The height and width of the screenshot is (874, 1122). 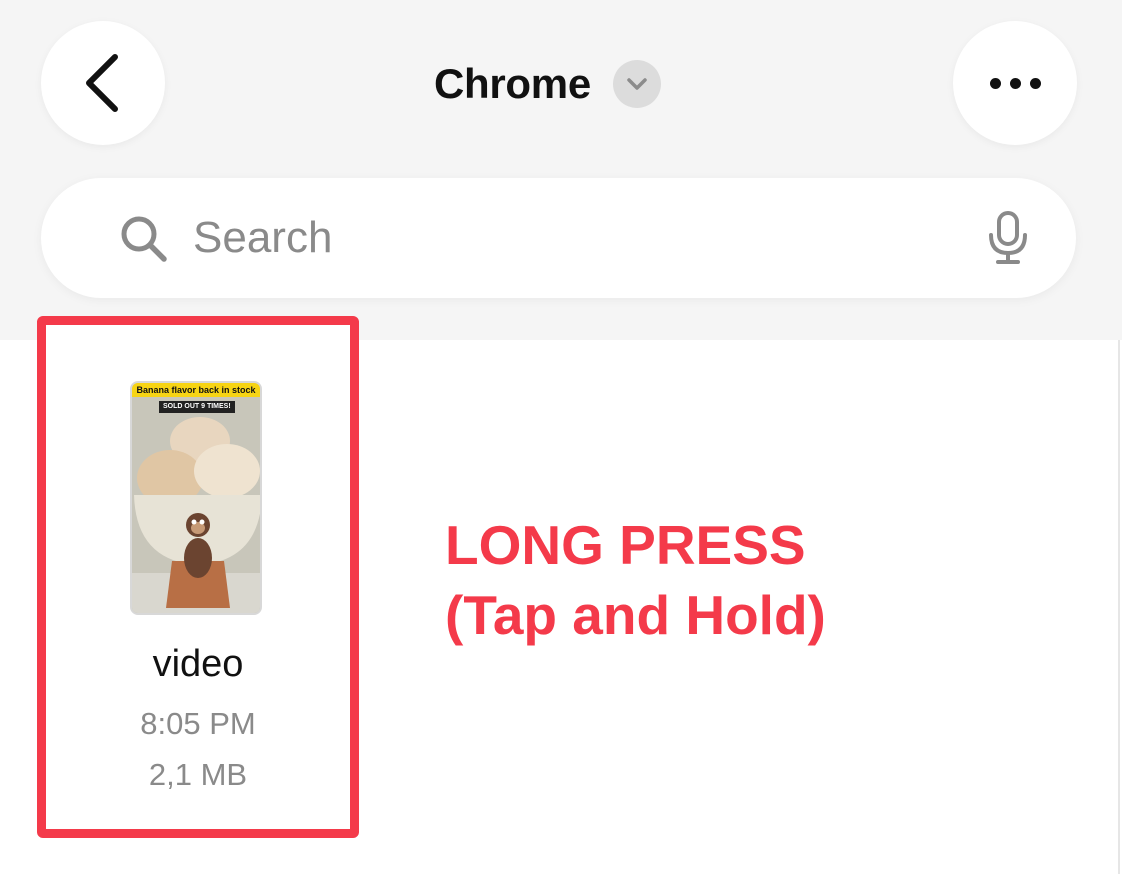 I want to click on divider, so click(x=1119, y=607).